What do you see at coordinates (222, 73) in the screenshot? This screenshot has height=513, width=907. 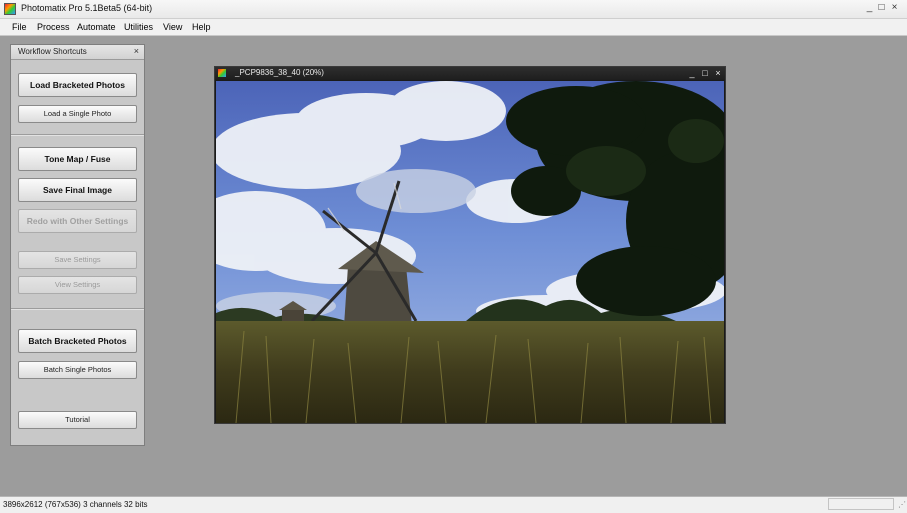 I see `document-icon` at bounding box center [222, 73].